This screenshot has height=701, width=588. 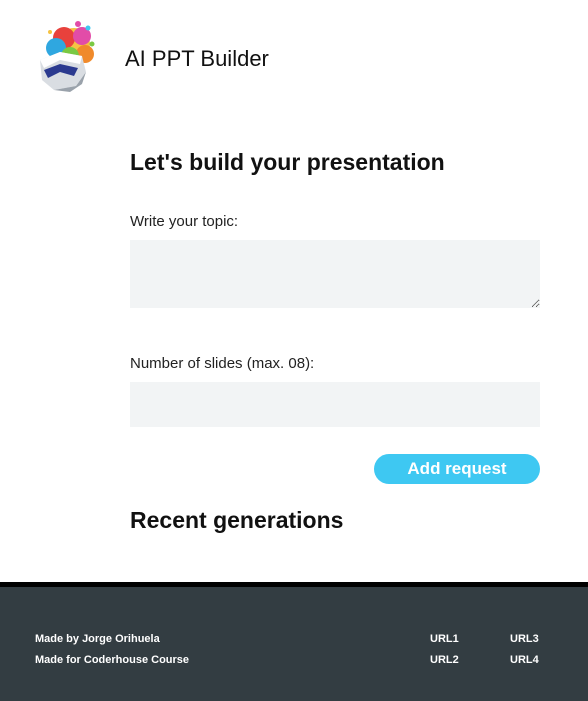 What do you see at coordinates (457, 469) in the screenshot?
I see `add-request-button: Add request` at bounding box center [457, 469].